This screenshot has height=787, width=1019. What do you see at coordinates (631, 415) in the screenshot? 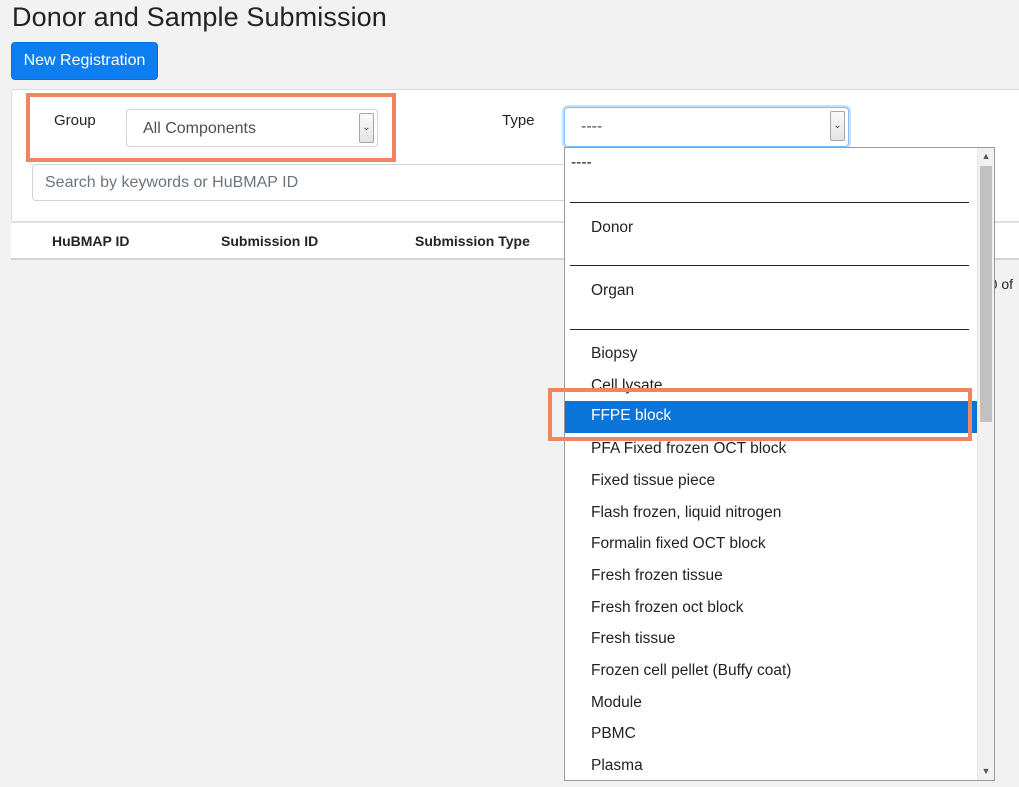
I see `dropdown-option-label: FFPE block` at bounding box center [631, 415].